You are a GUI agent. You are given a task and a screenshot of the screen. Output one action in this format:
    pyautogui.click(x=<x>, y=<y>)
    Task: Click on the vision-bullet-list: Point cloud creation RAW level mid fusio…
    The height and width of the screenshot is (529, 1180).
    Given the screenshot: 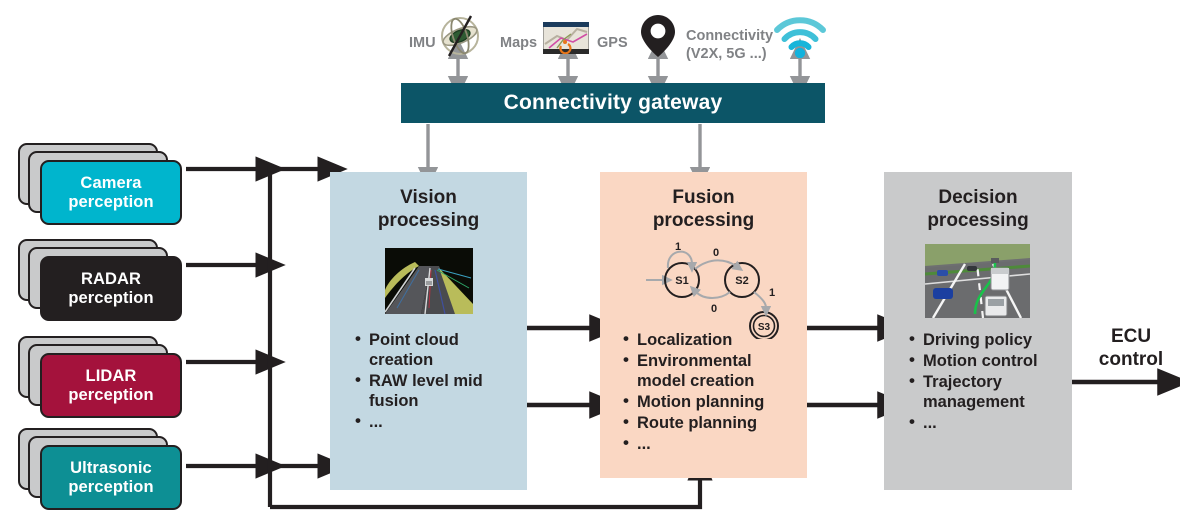 What is the action you would take?
    pyautogui.click(x=436, y=381)
    